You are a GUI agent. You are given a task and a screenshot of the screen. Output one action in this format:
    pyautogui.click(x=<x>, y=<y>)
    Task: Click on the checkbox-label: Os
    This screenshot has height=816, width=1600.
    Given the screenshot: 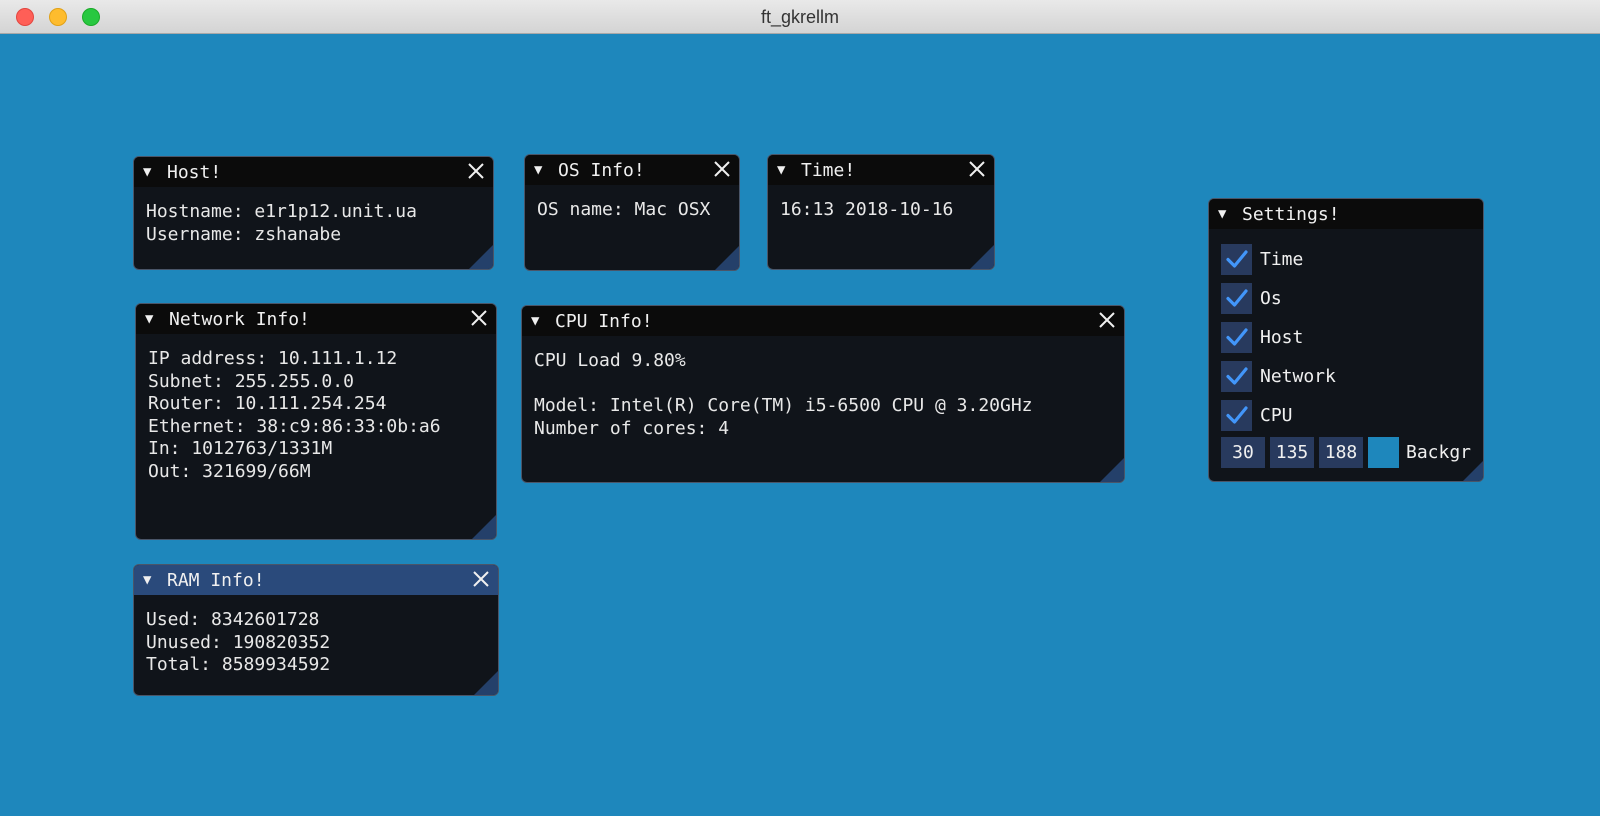 What is the action you would take?
    pyautogui.click(x=1271, y=298)
    